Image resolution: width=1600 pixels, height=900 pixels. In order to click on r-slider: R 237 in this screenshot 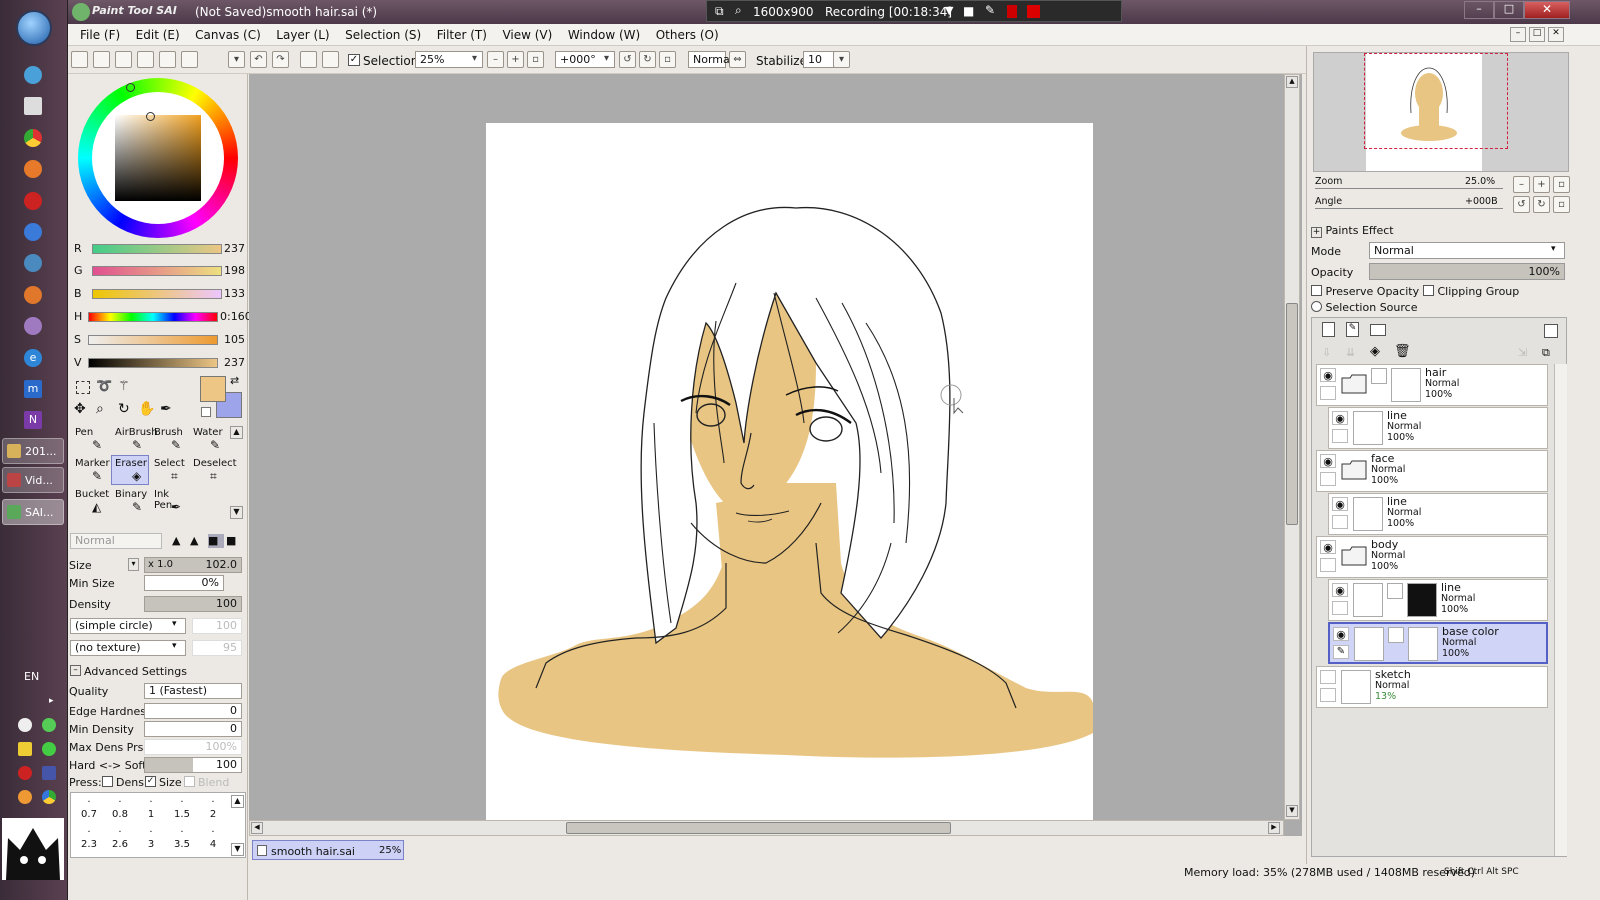, I will do `click(160, 249)`.